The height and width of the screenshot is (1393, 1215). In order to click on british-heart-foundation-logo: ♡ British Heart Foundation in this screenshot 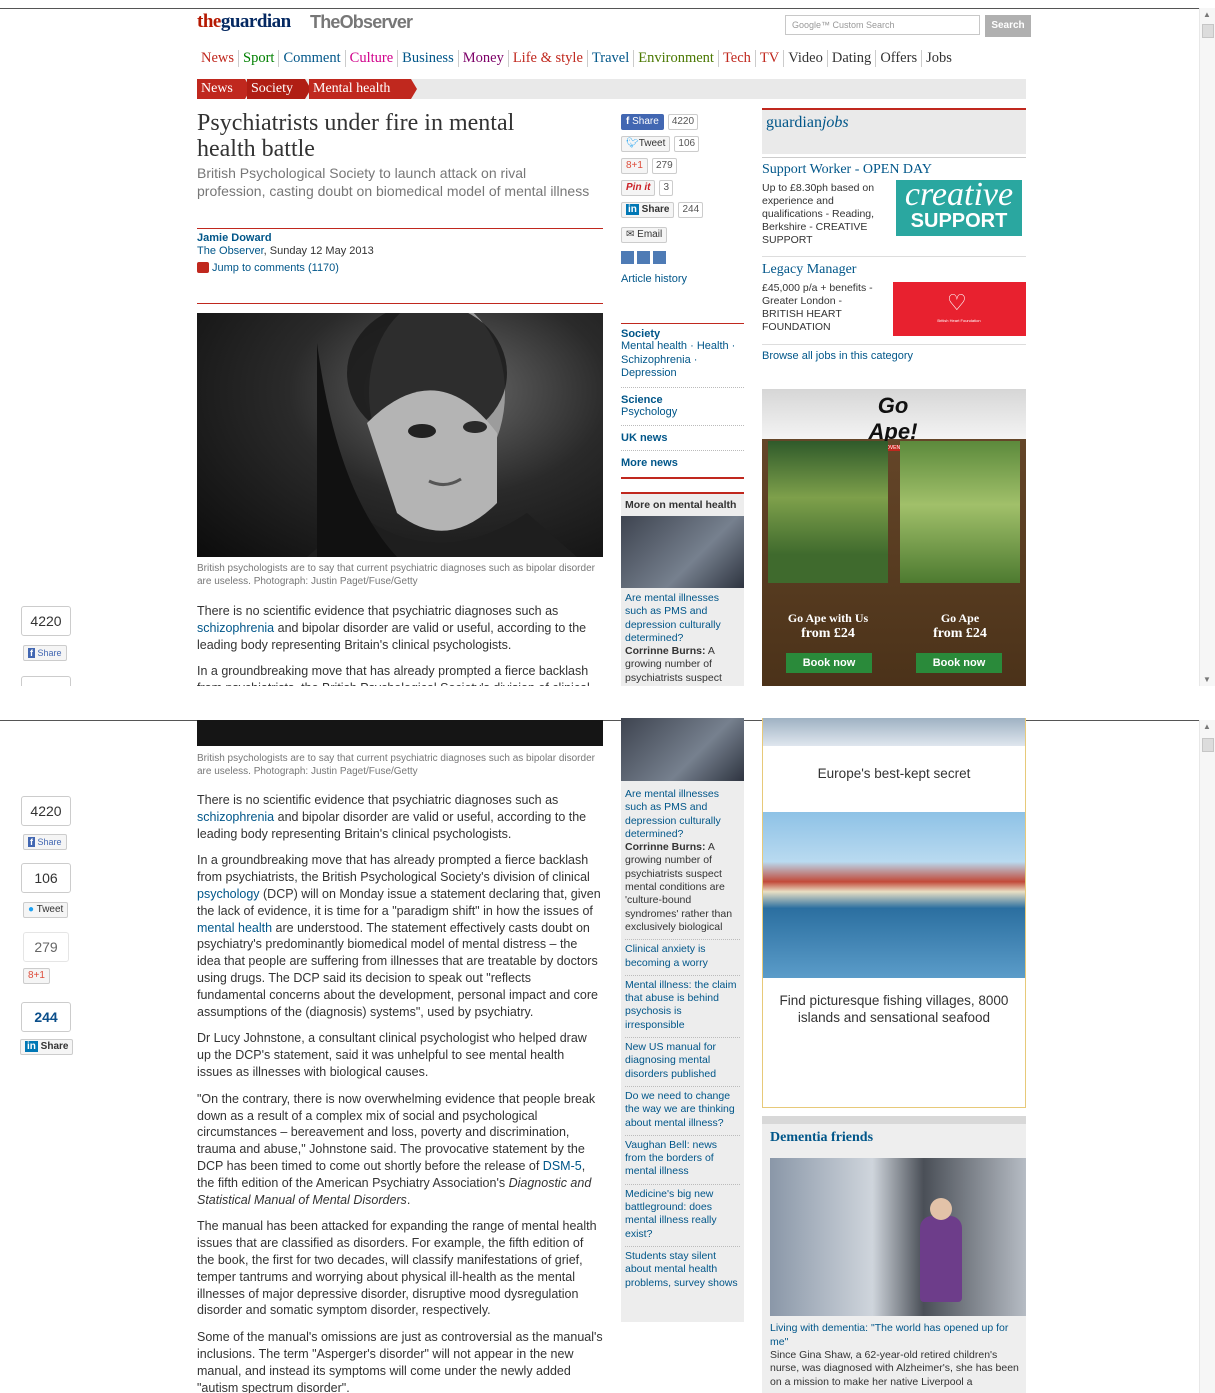, I will do `click(959, 309)`.